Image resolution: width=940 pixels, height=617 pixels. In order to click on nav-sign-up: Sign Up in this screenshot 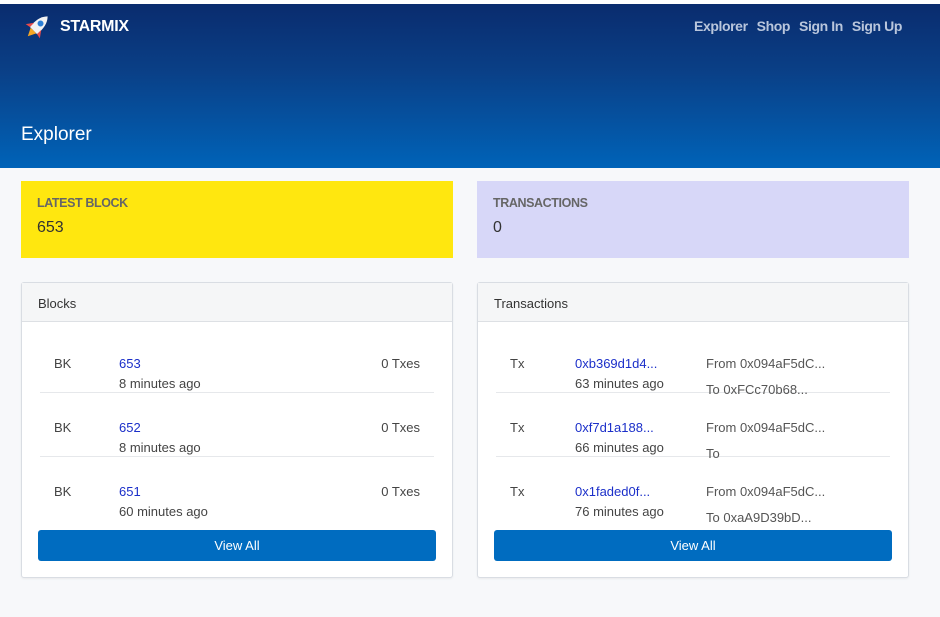, I will do `click(877, 26)`.